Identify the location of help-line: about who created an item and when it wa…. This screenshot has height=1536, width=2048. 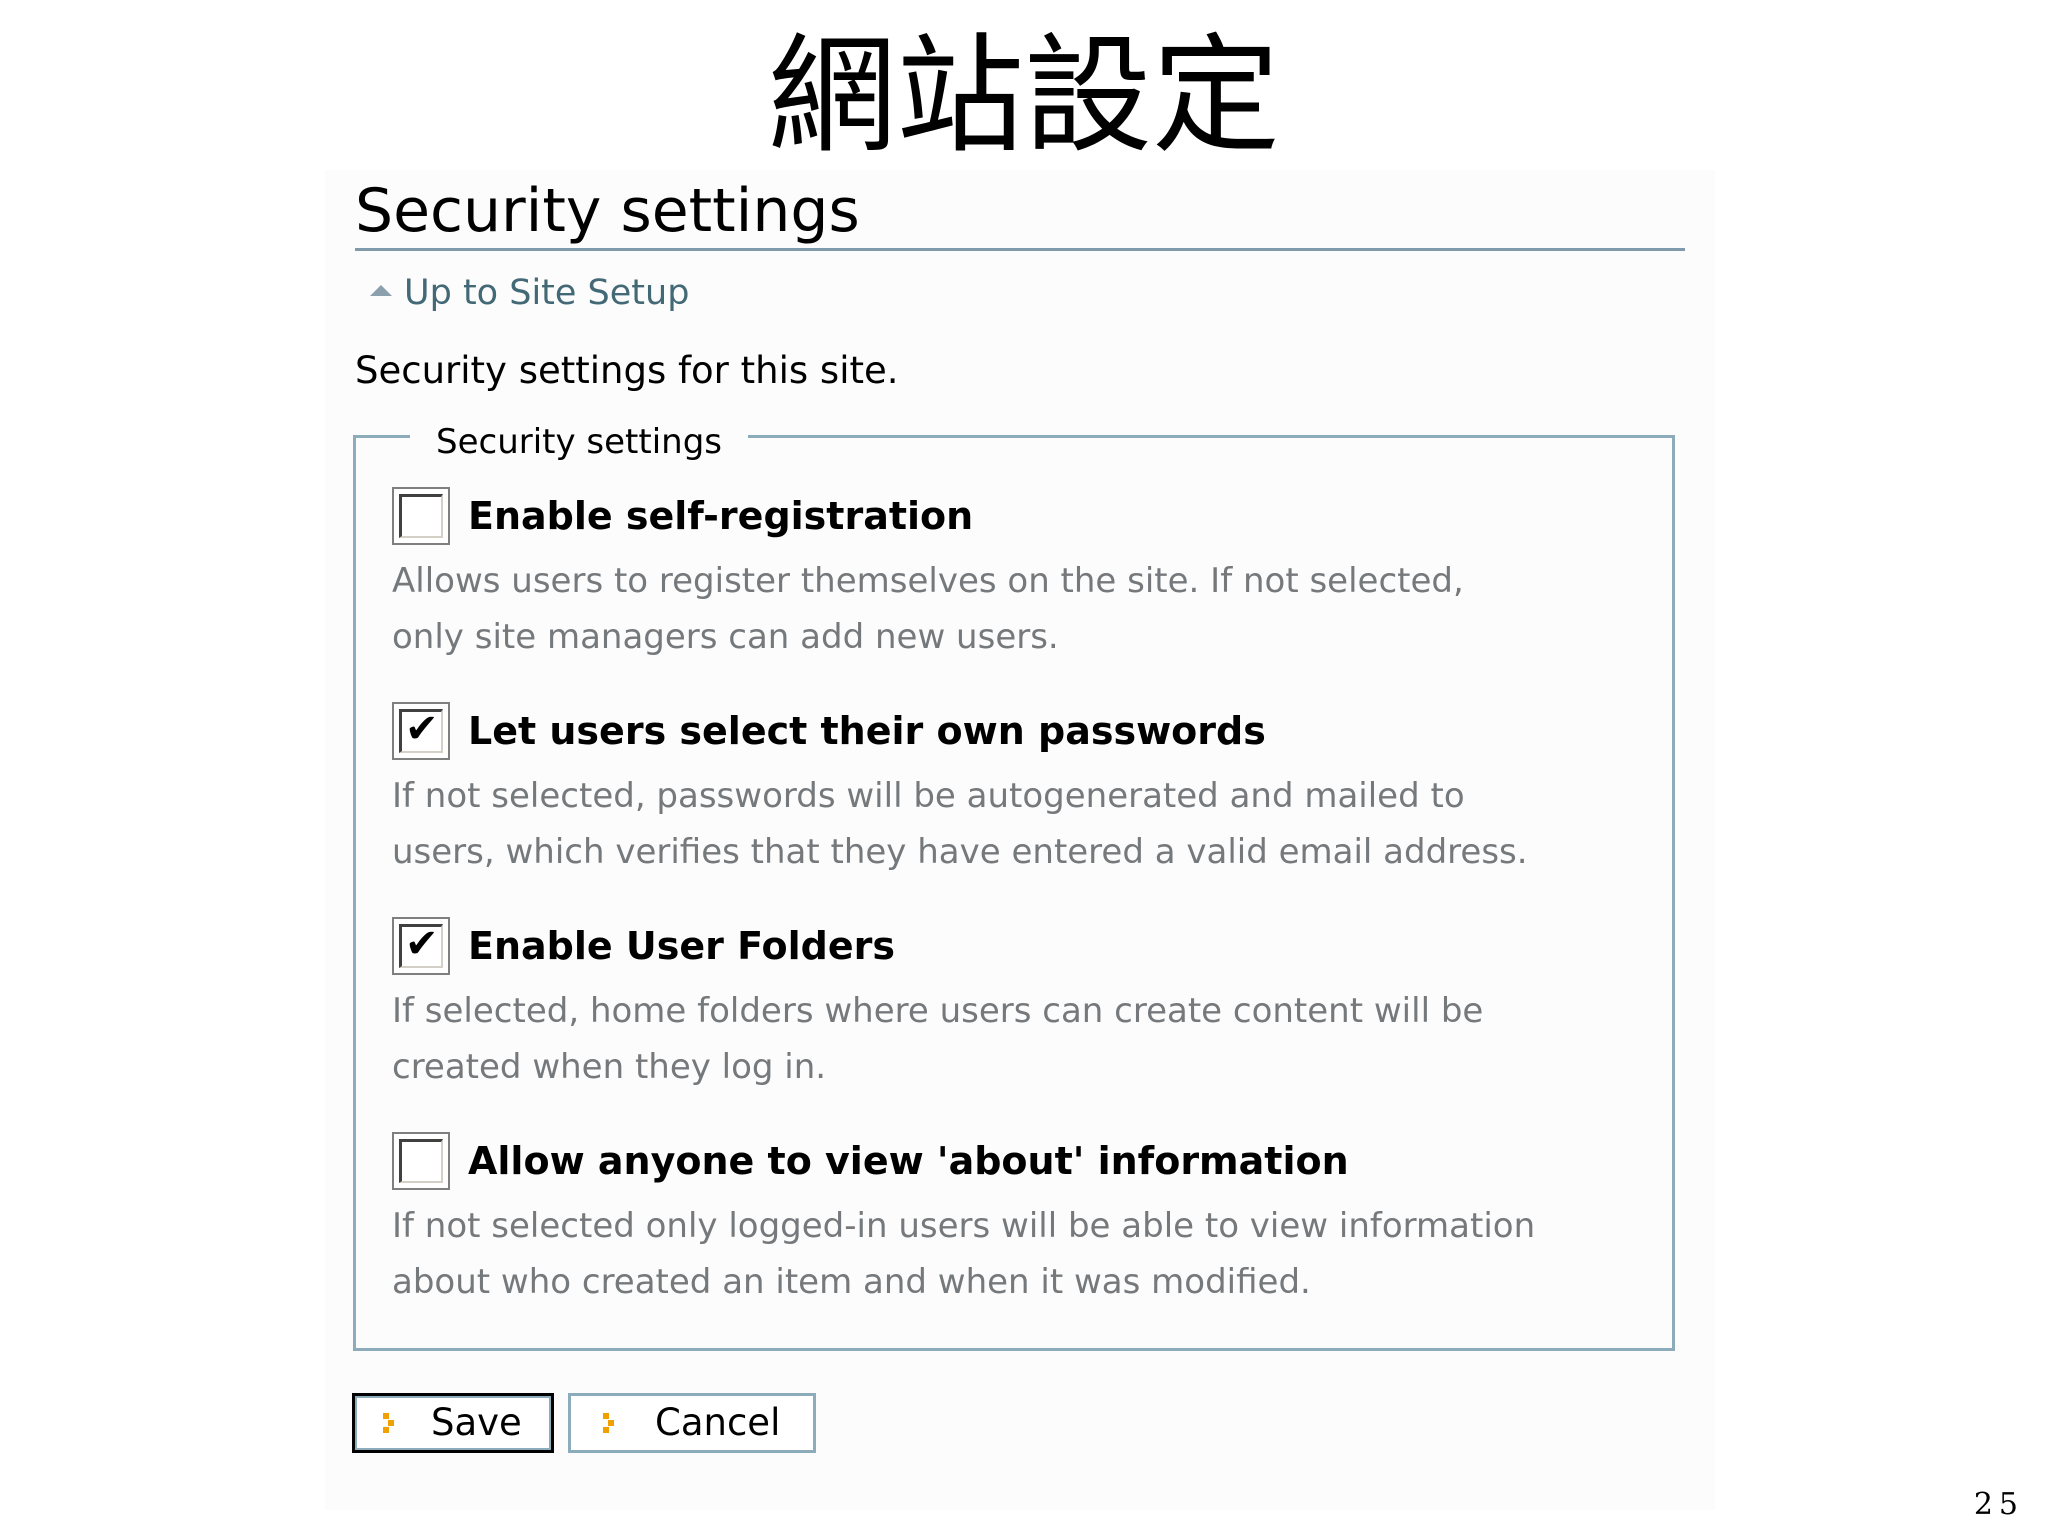
(851, 1282).